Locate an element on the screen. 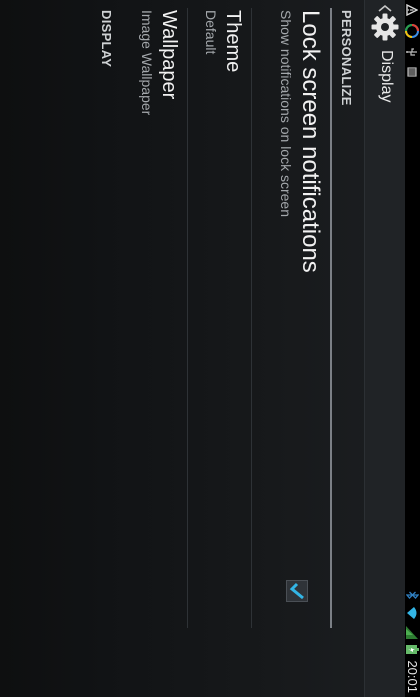  warning-icon is located at coordinates (412, 10).